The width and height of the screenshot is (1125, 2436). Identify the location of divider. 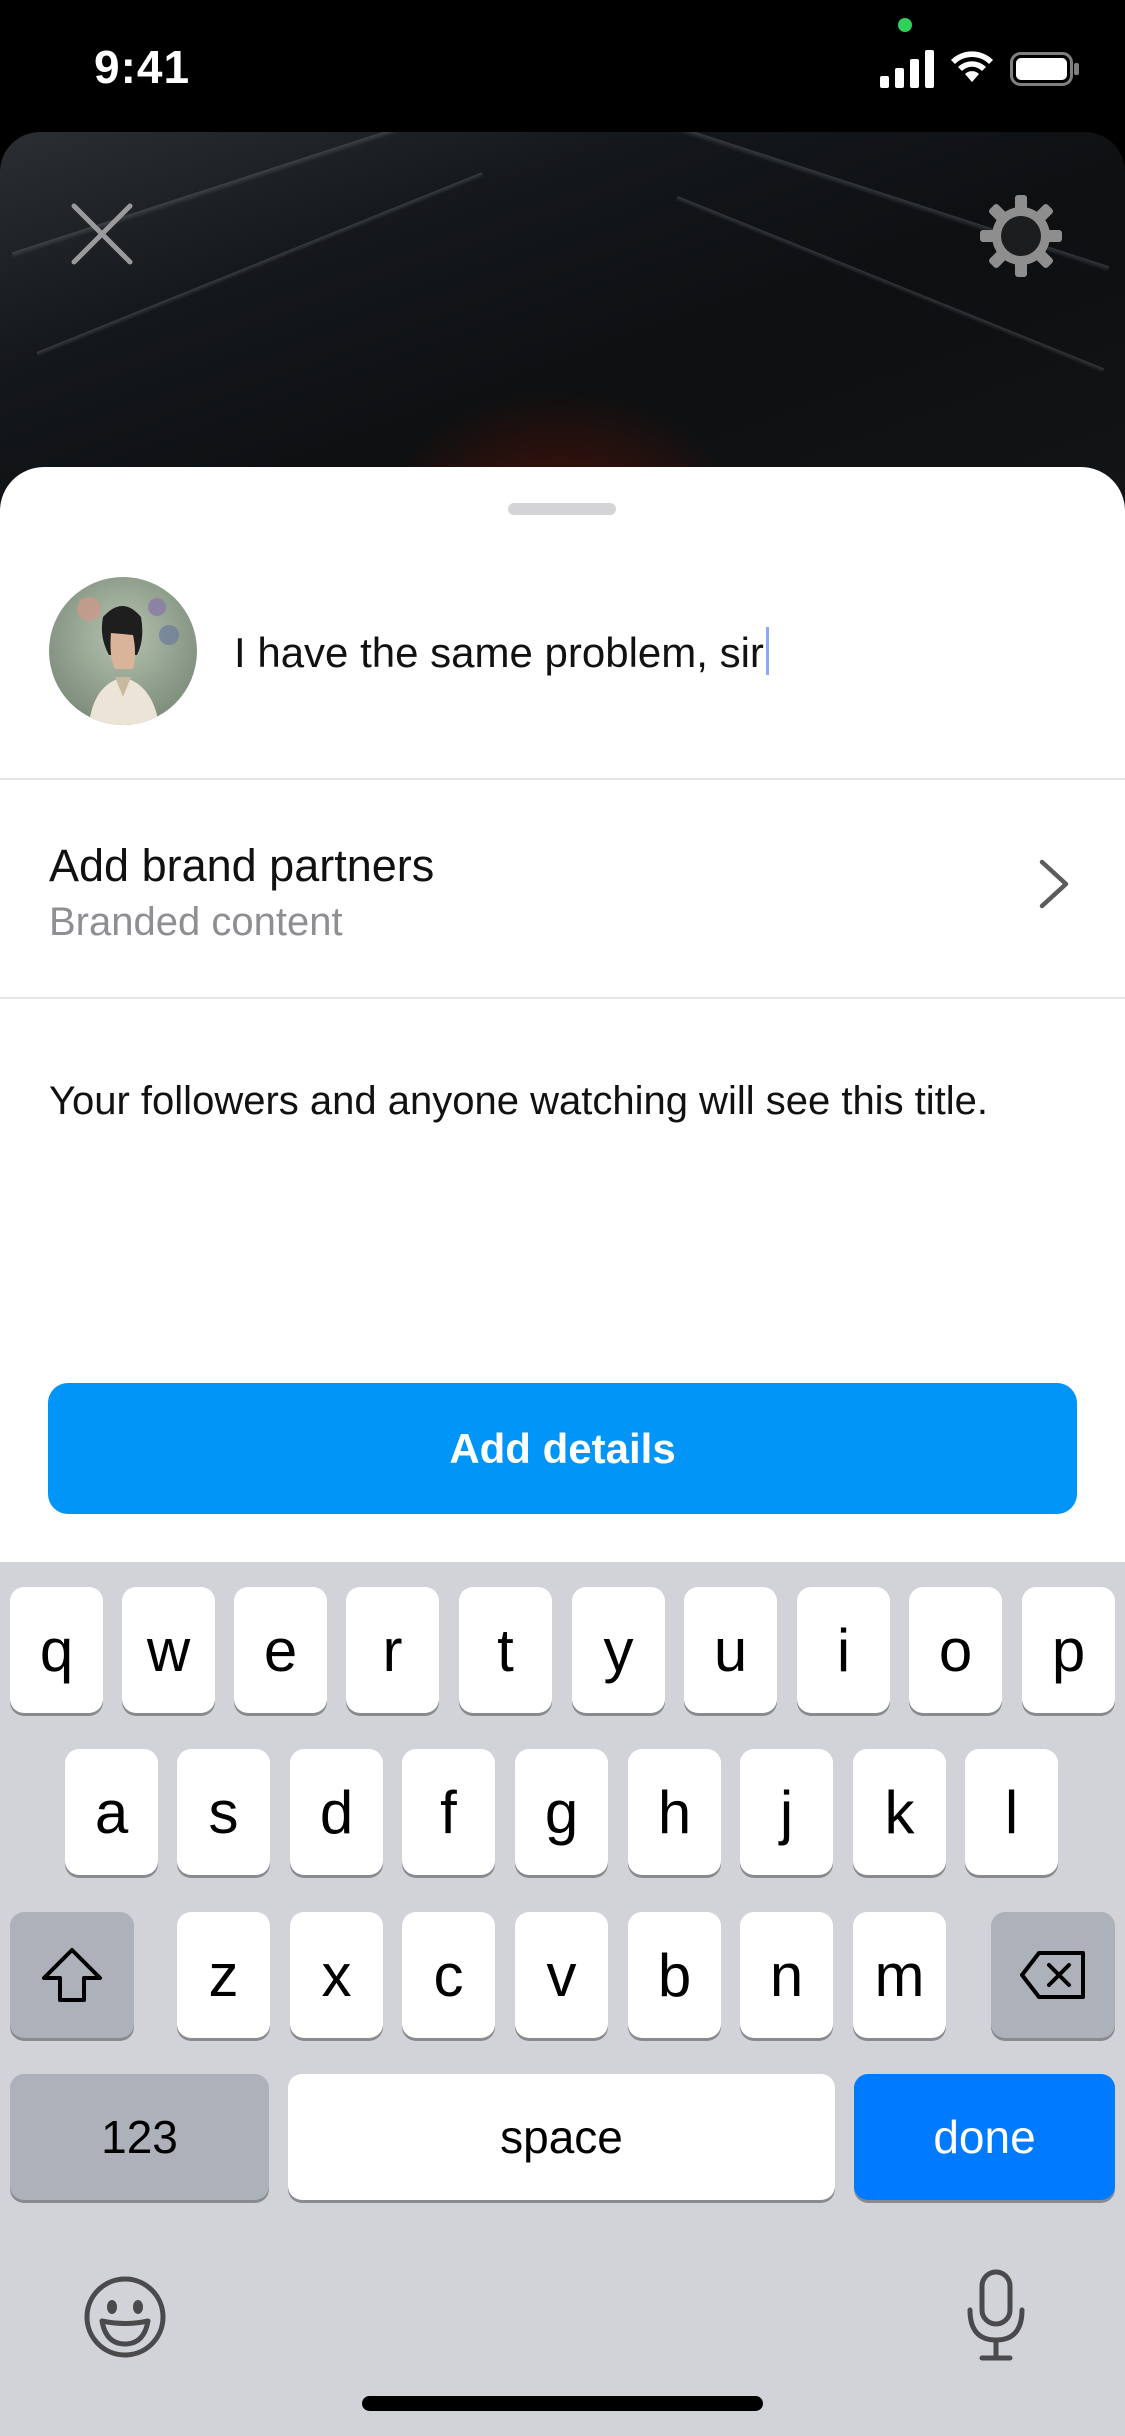
(562, 998).